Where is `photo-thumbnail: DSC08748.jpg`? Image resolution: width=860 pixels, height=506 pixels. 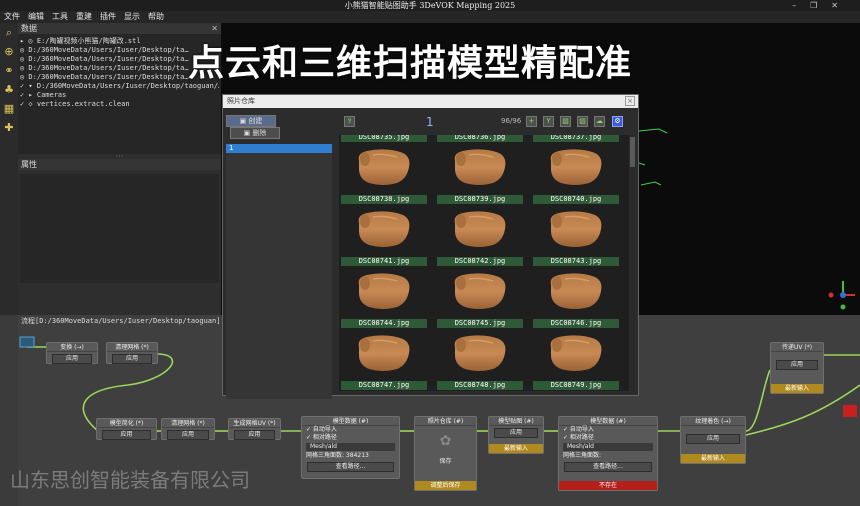 photo-thumbnail: DSC08748.jpg is located at coordinates (480, 386).